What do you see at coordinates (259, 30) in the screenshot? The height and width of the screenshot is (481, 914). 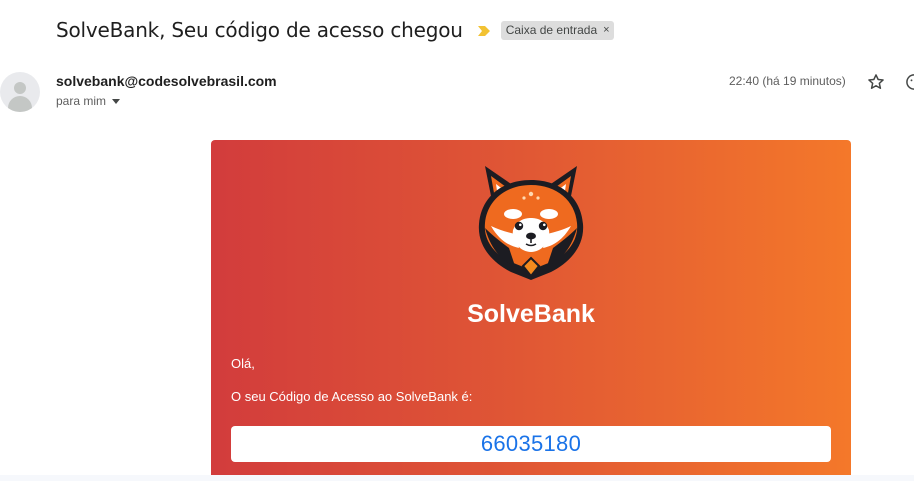 I see `email-subject: SolveBank, Seu código de acesso chegou` at bounding box center [259, 30].